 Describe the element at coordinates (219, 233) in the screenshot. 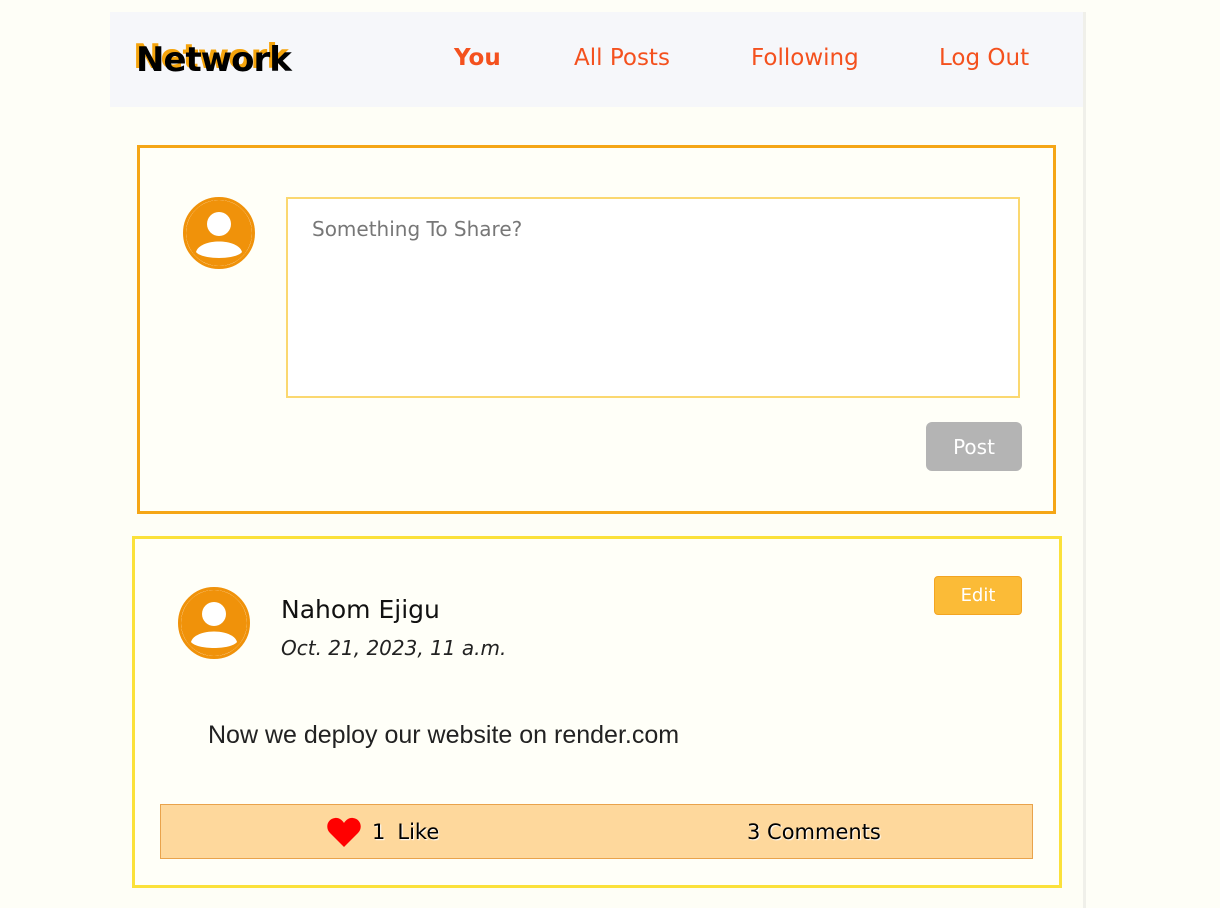

I see `user-avatar-icon` at that location.